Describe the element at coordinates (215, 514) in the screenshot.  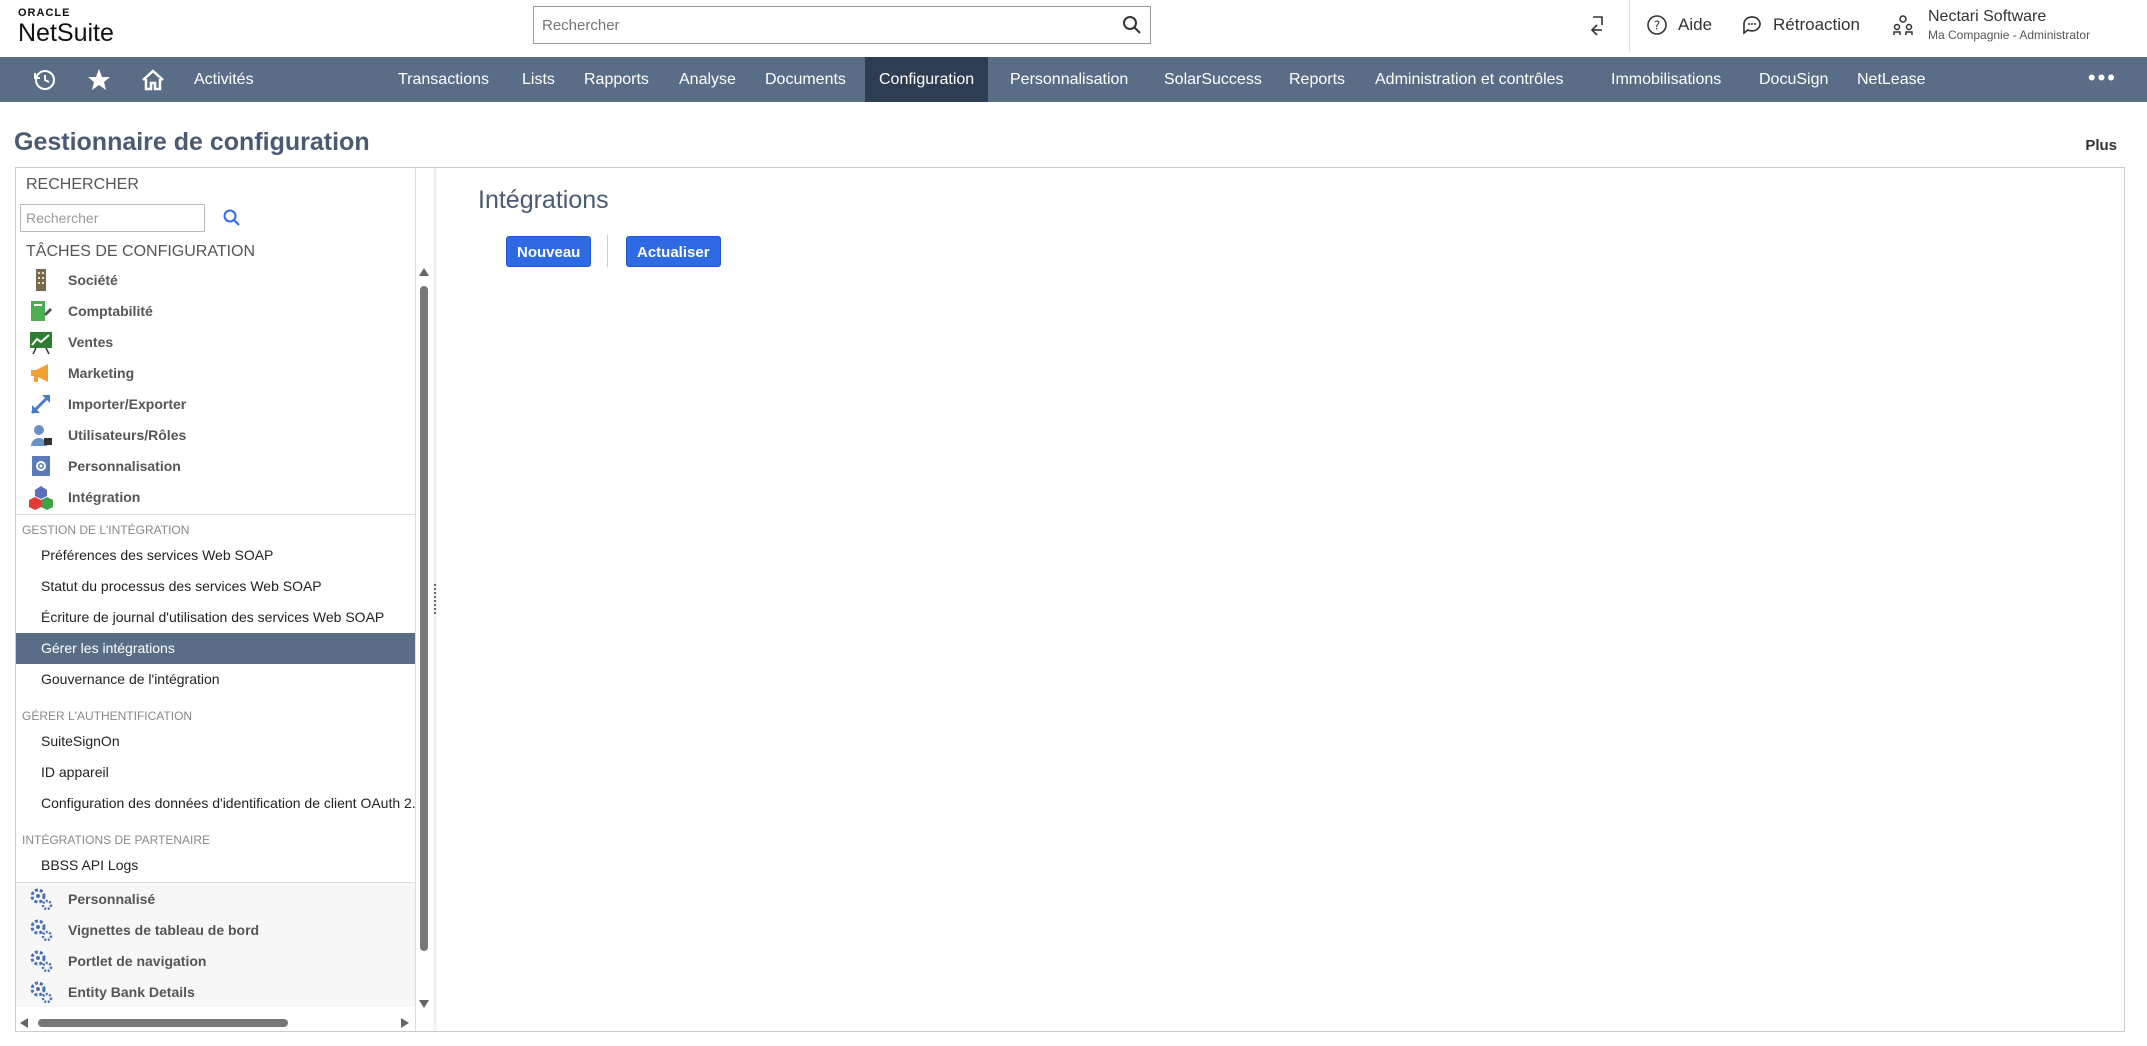
I see `divider` at that location.